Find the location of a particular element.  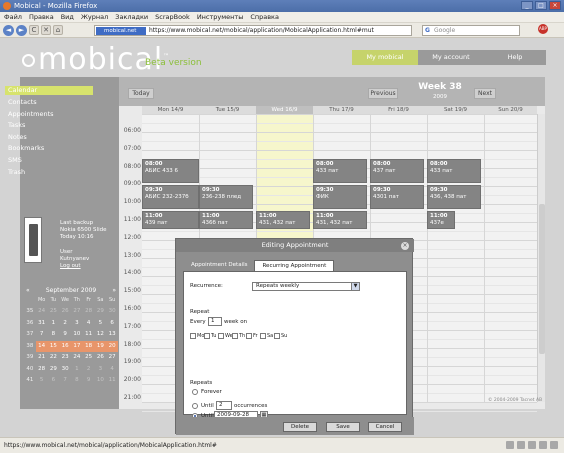

mini-next-icon: » is located at coordinates (114, 290).